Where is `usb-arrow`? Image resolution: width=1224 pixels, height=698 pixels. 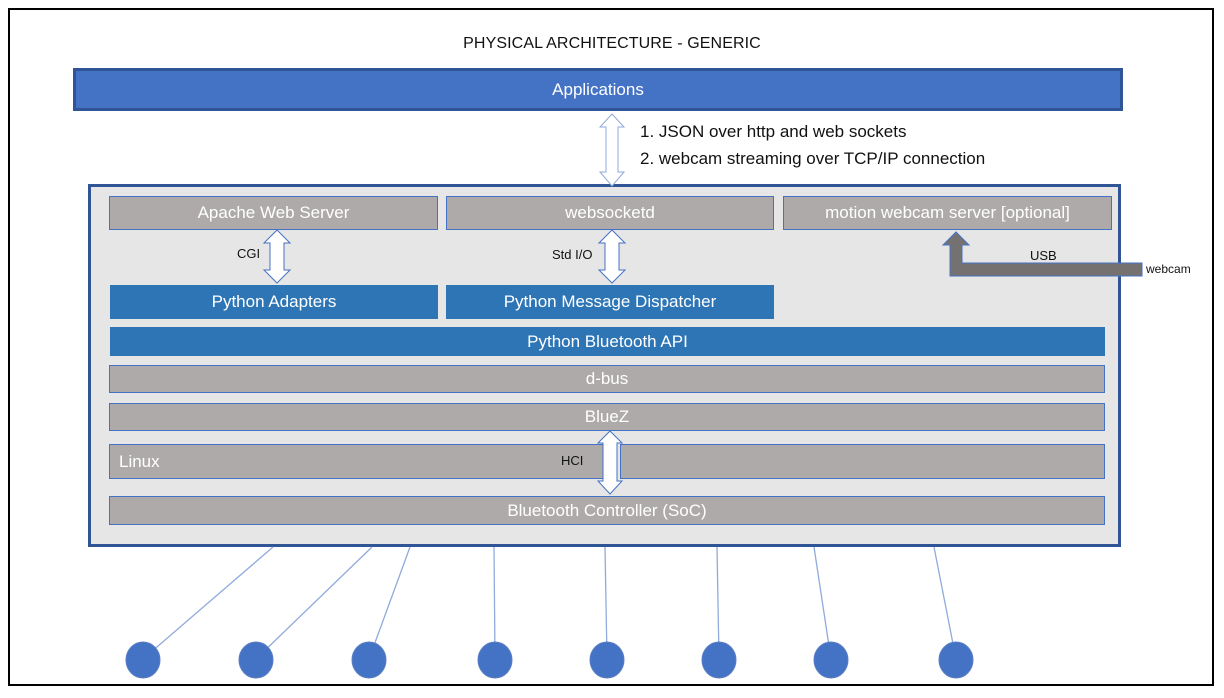
usb-arrow is located at coordinates (1042, 254).